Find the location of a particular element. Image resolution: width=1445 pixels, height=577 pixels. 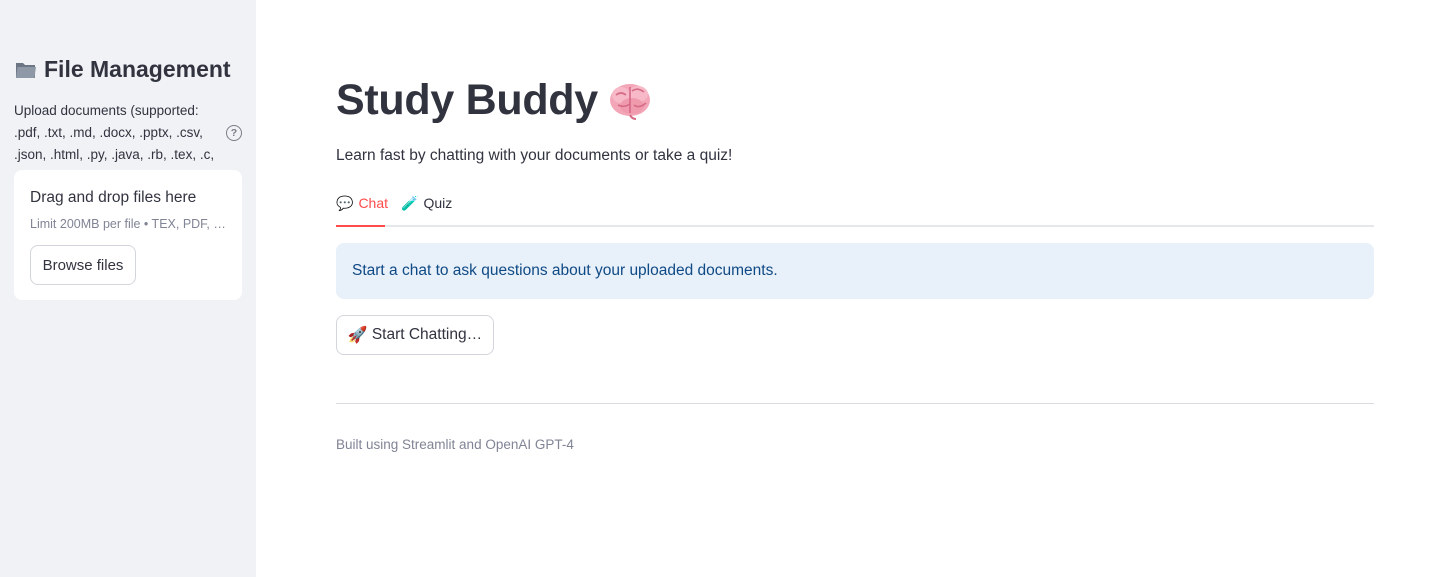

folder-icon is located at coordinates (26, 70).